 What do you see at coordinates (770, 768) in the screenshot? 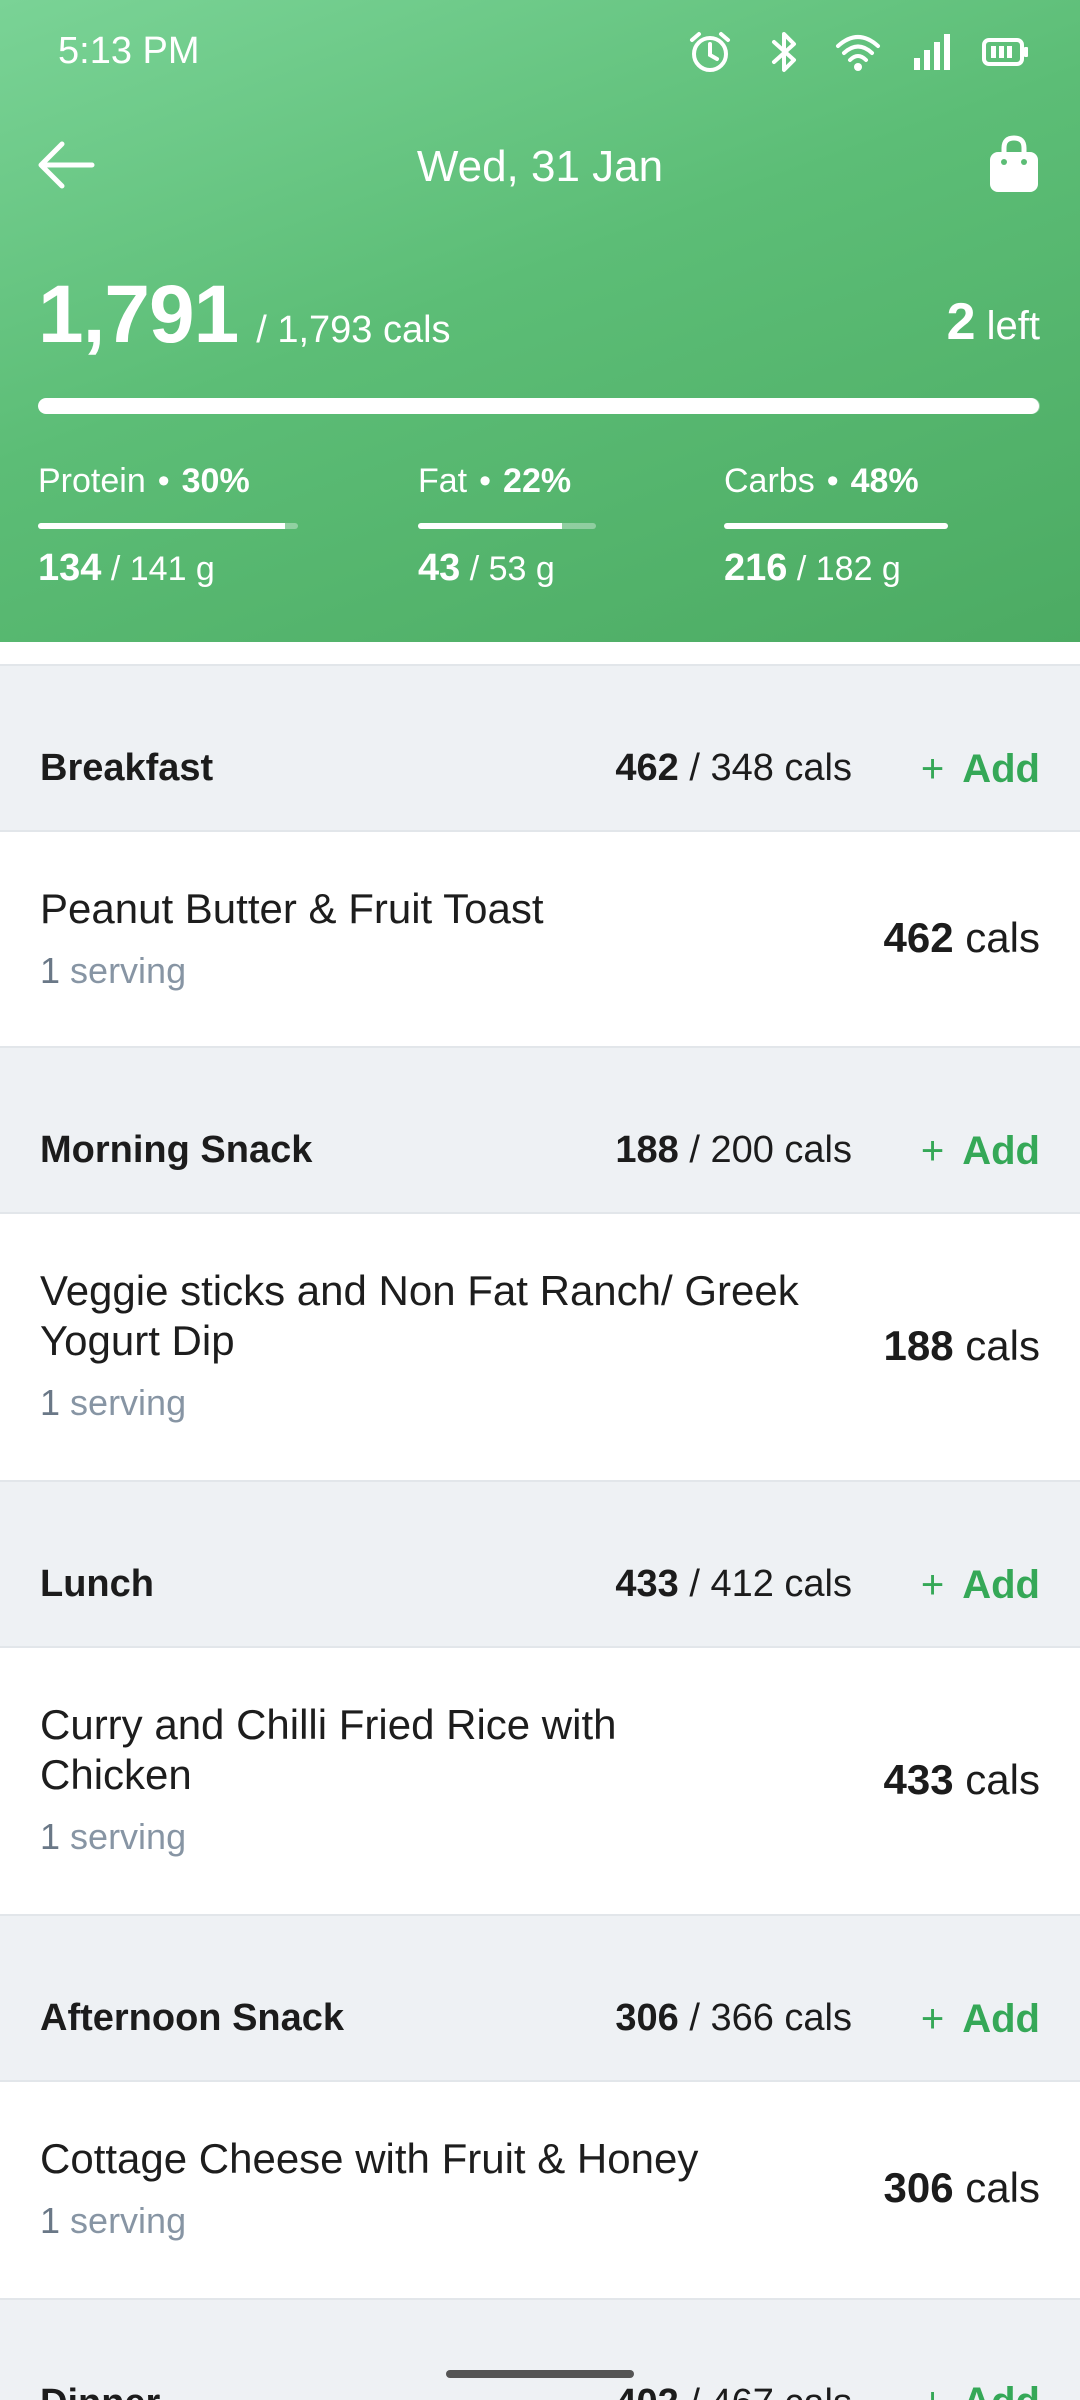
I see `meal-target: / 348 cals` at bounding box center [770, 768].